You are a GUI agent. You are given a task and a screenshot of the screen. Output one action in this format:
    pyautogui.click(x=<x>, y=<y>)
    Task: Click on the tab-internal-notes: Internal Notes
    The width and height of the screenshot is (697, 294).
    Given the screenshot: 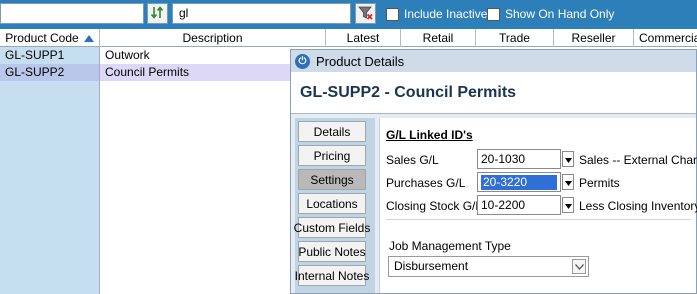 What is the action you would take?
    pyautogui.click(x=332, y=275)
    